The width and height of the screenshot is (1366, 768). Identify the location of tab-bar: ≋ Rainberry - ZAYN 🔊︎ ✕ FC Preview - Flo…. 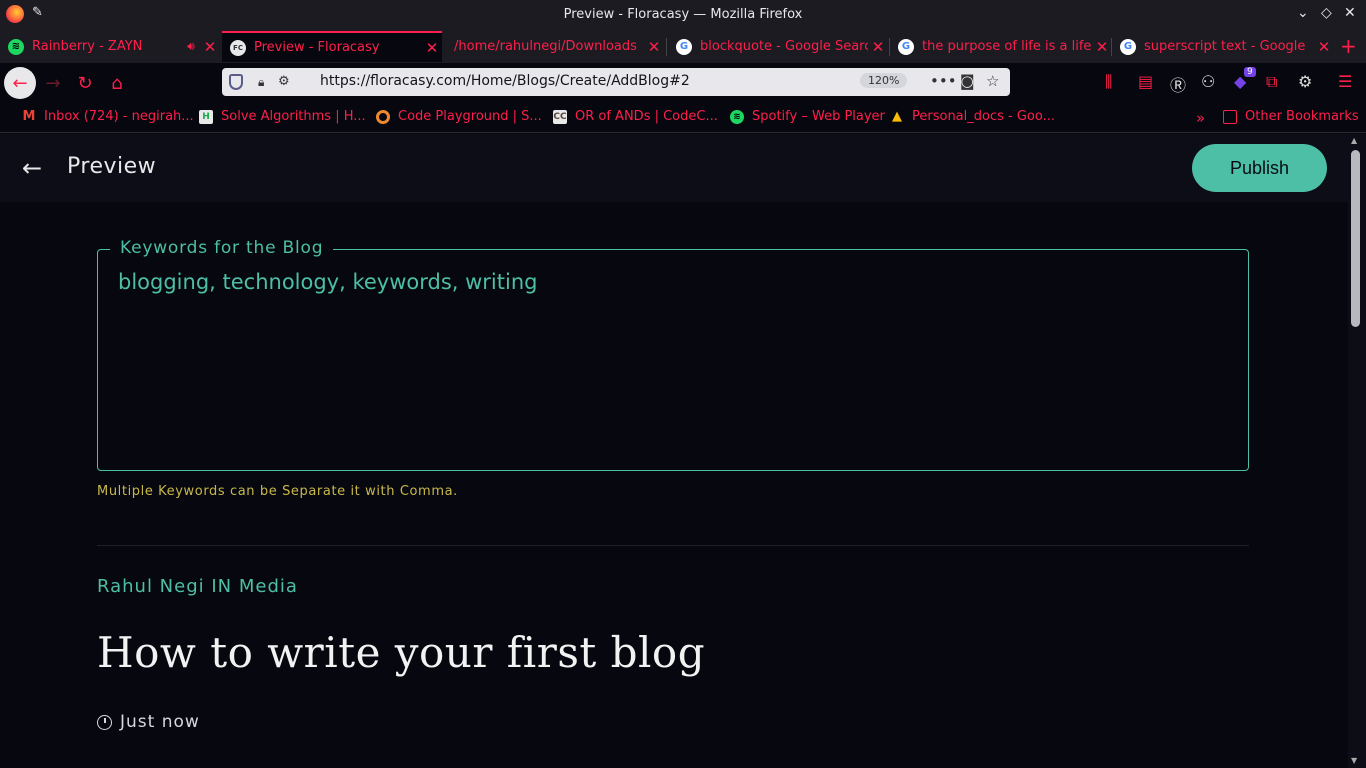
(683, 46).